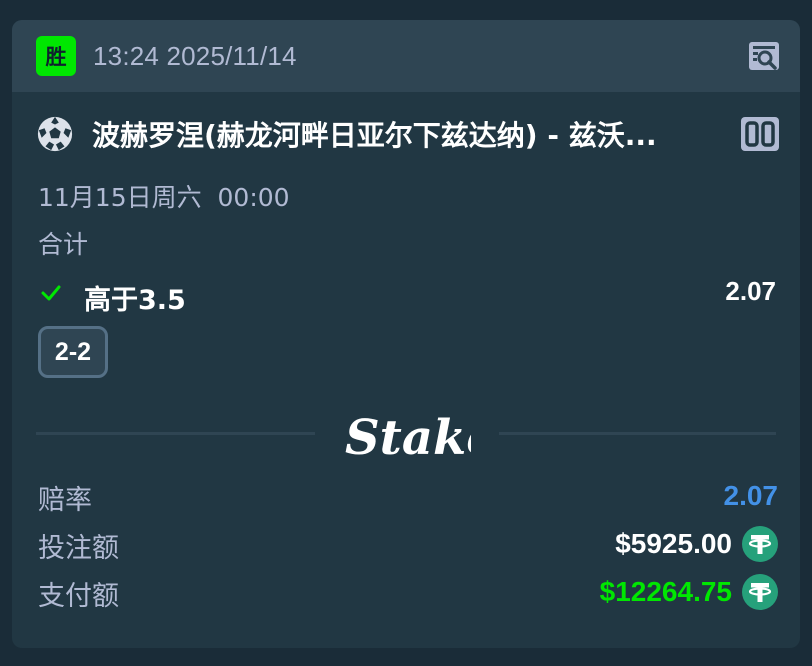  I want to click on payout-summary-row: 支付额 $12264.75, so click(407, 594).